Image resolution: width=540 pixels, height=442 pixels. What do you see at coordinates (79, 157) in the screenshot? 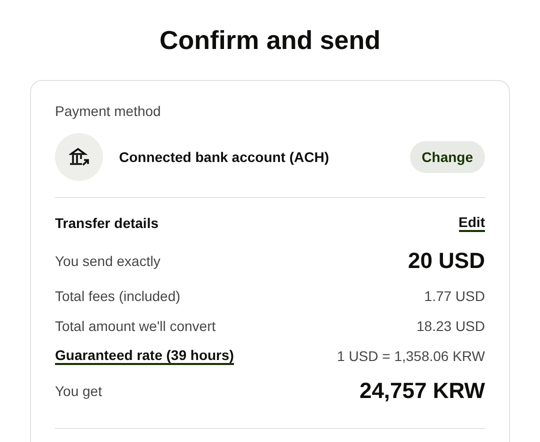
I see `bank-icon` at bounding box center [79, 157].